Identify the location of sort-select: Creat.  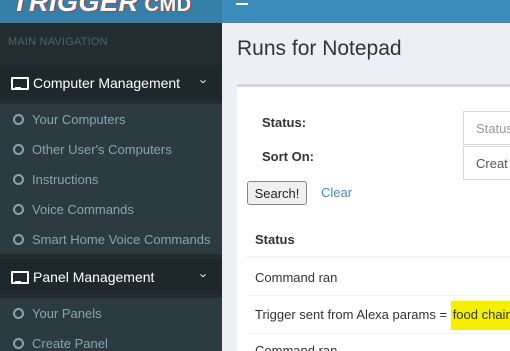
(486, 163).